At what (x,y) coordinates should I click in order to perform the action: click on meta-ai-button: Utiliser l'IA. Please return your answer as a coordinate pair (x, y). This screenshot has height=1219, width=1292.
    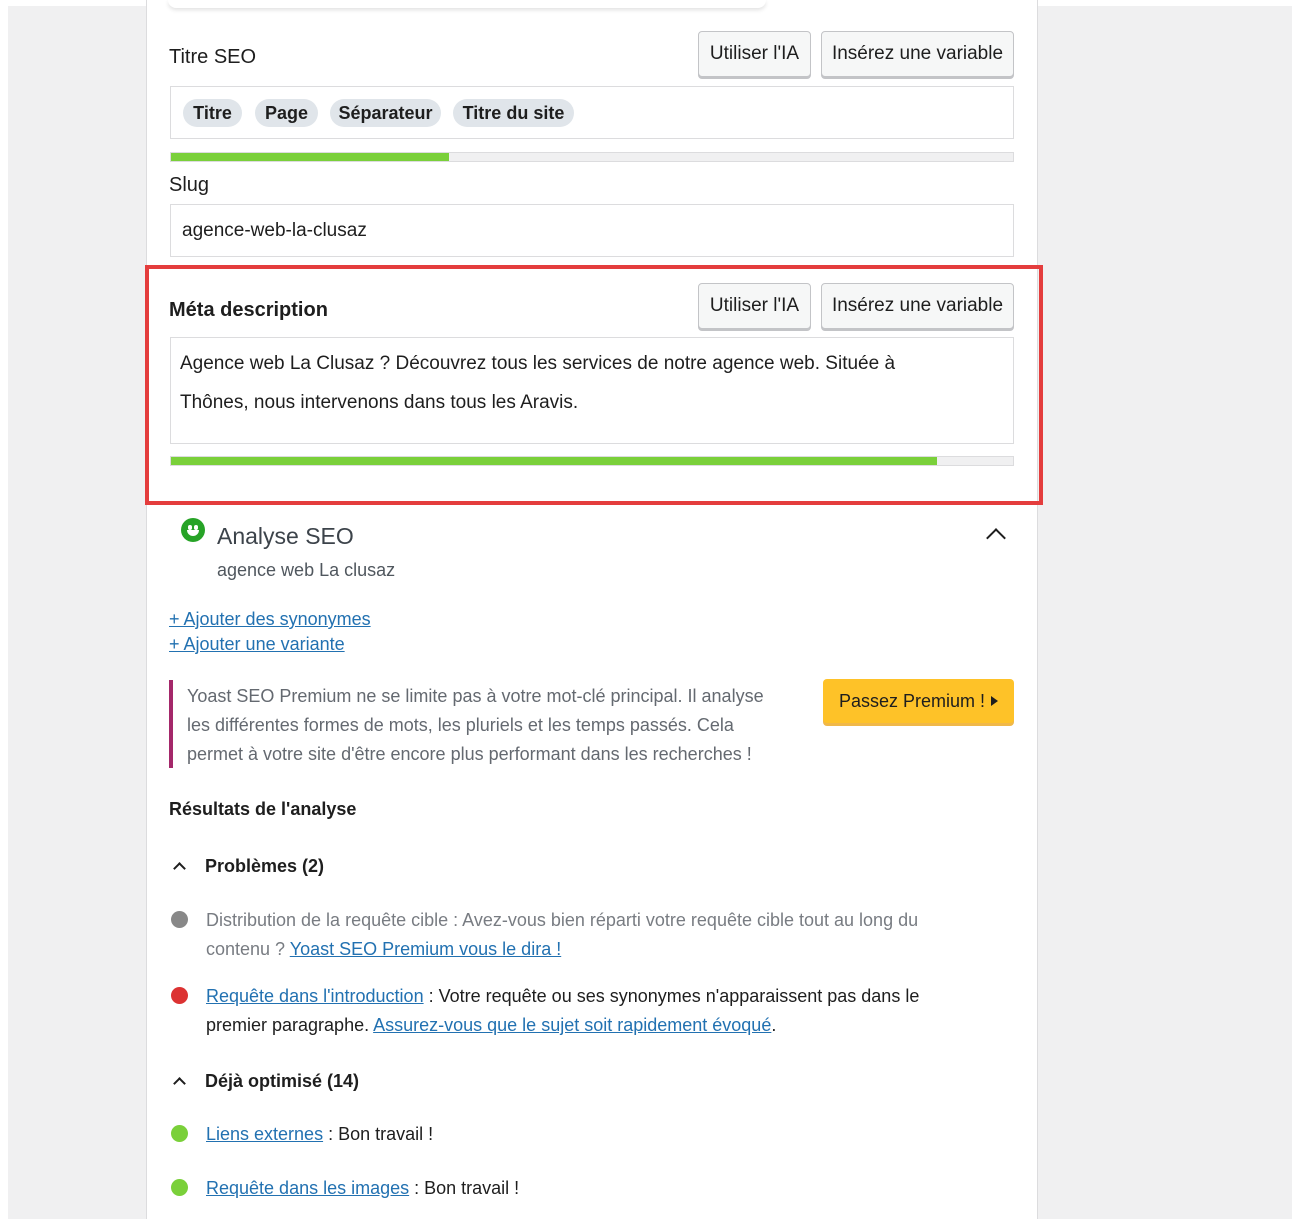
    Looking at the image, I should click on (754, 306).